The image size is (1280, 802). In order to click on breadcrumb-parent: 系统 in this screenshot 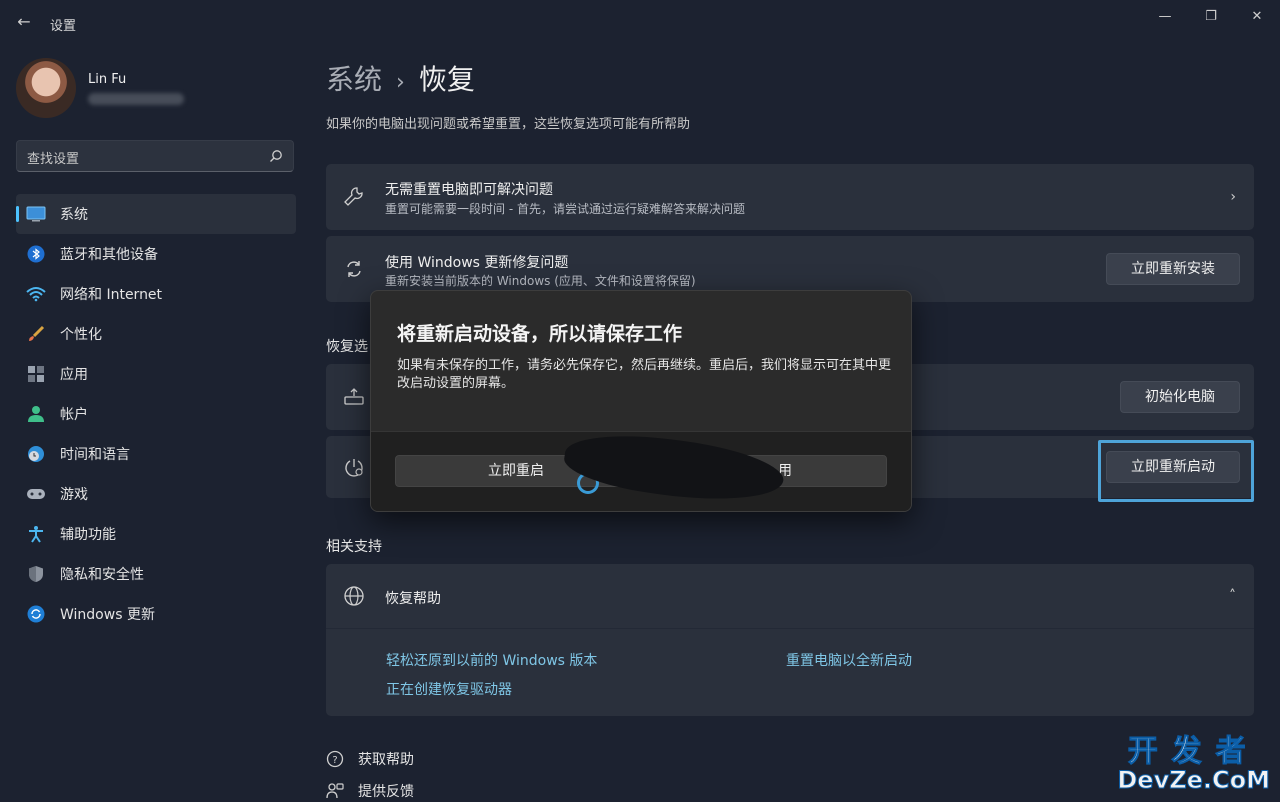, I will do `click(354, 79)`.